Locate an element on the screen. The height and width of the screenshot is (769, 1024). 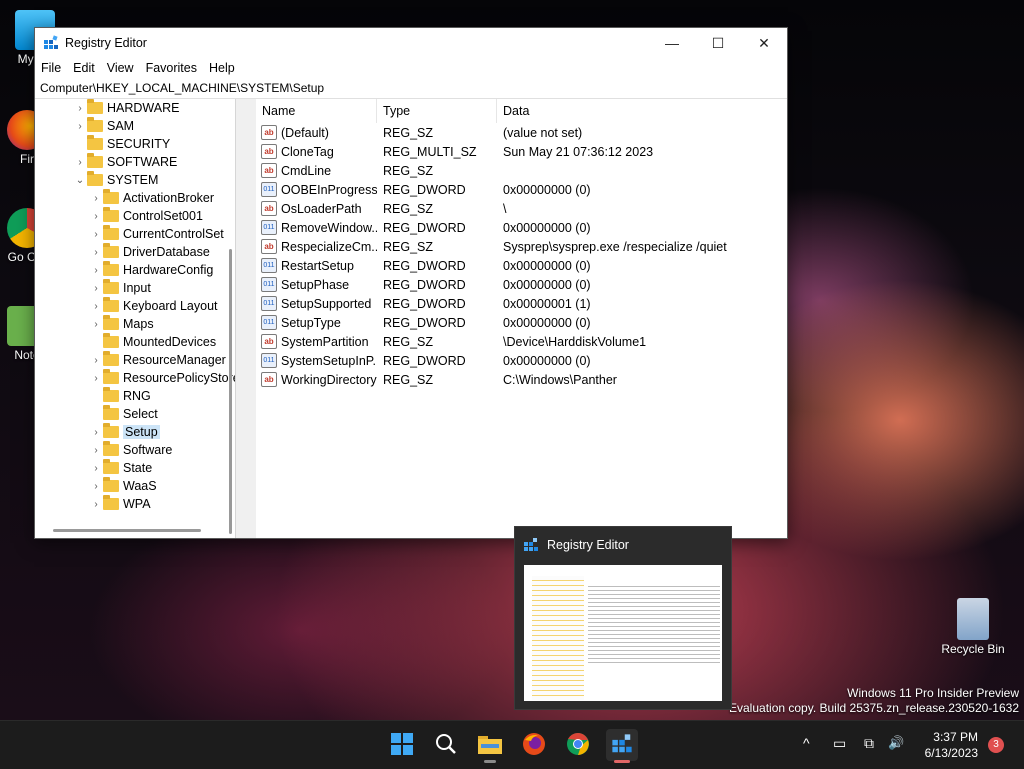
chevron-up-icon: ^ is located at coordinates (806, 743).